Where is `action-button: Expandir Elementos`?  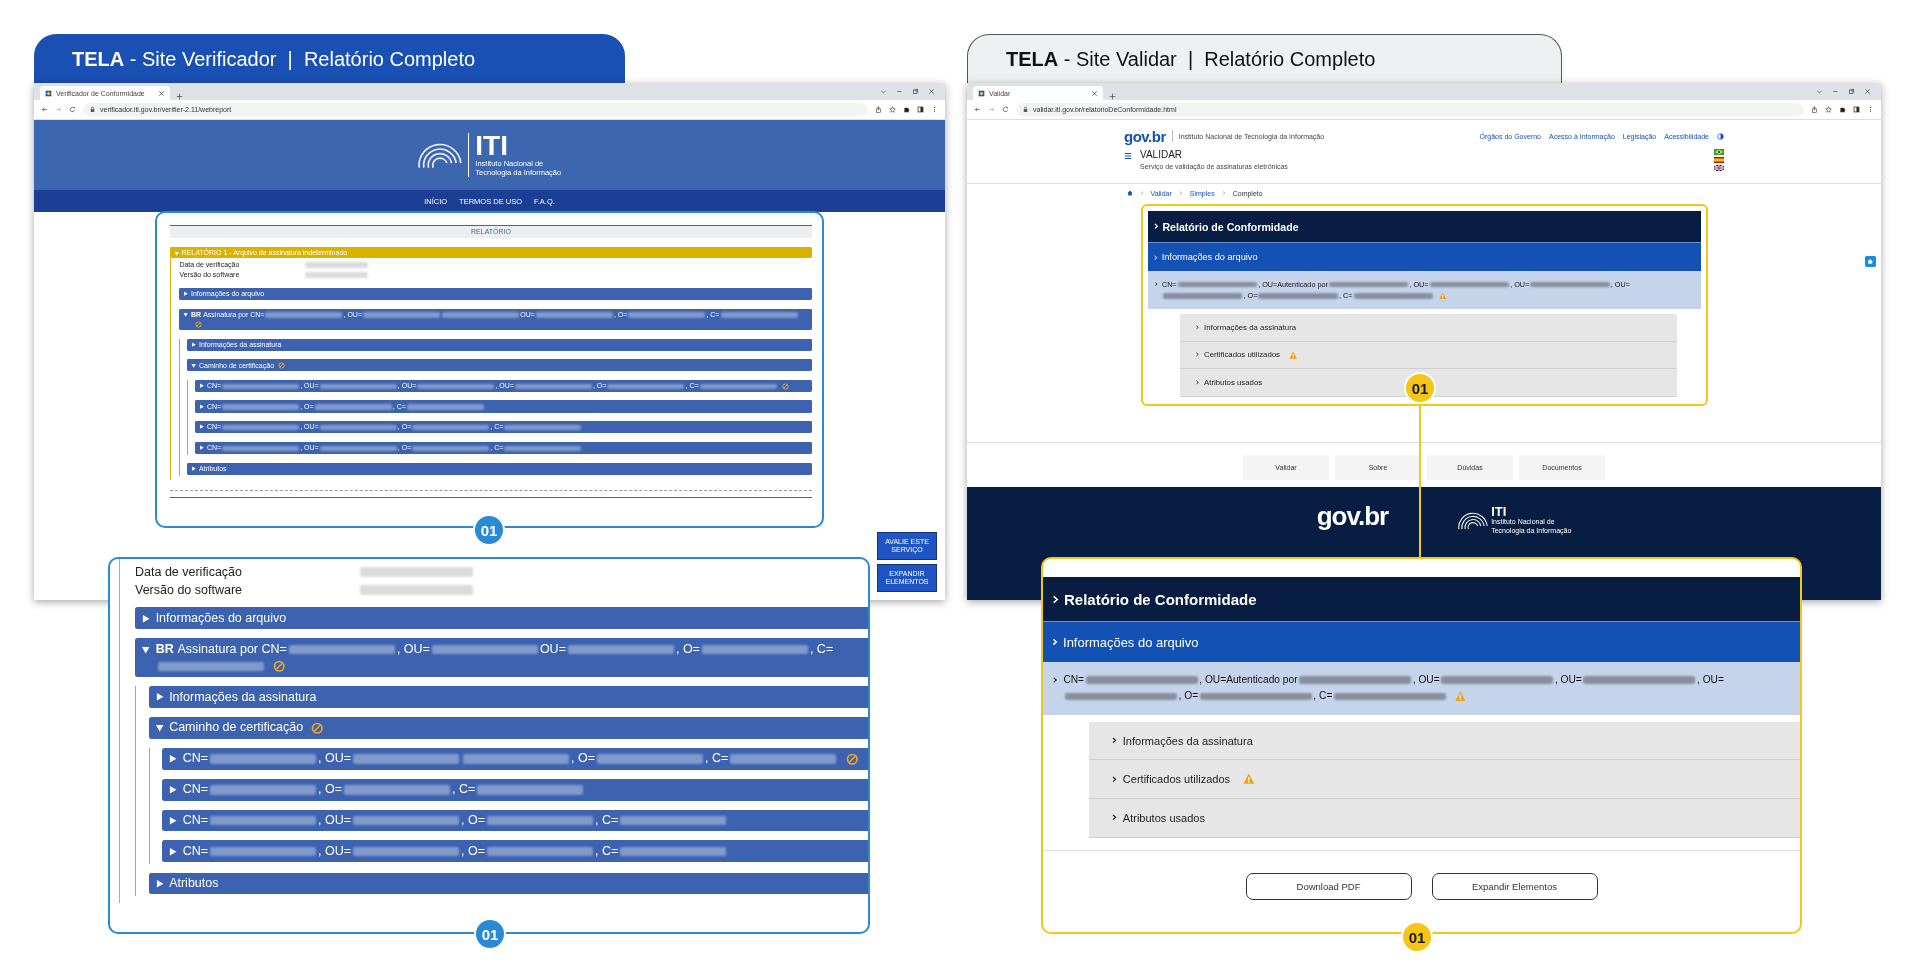 action-button: Expandir Elementos is located at coordinates (1514, 886).